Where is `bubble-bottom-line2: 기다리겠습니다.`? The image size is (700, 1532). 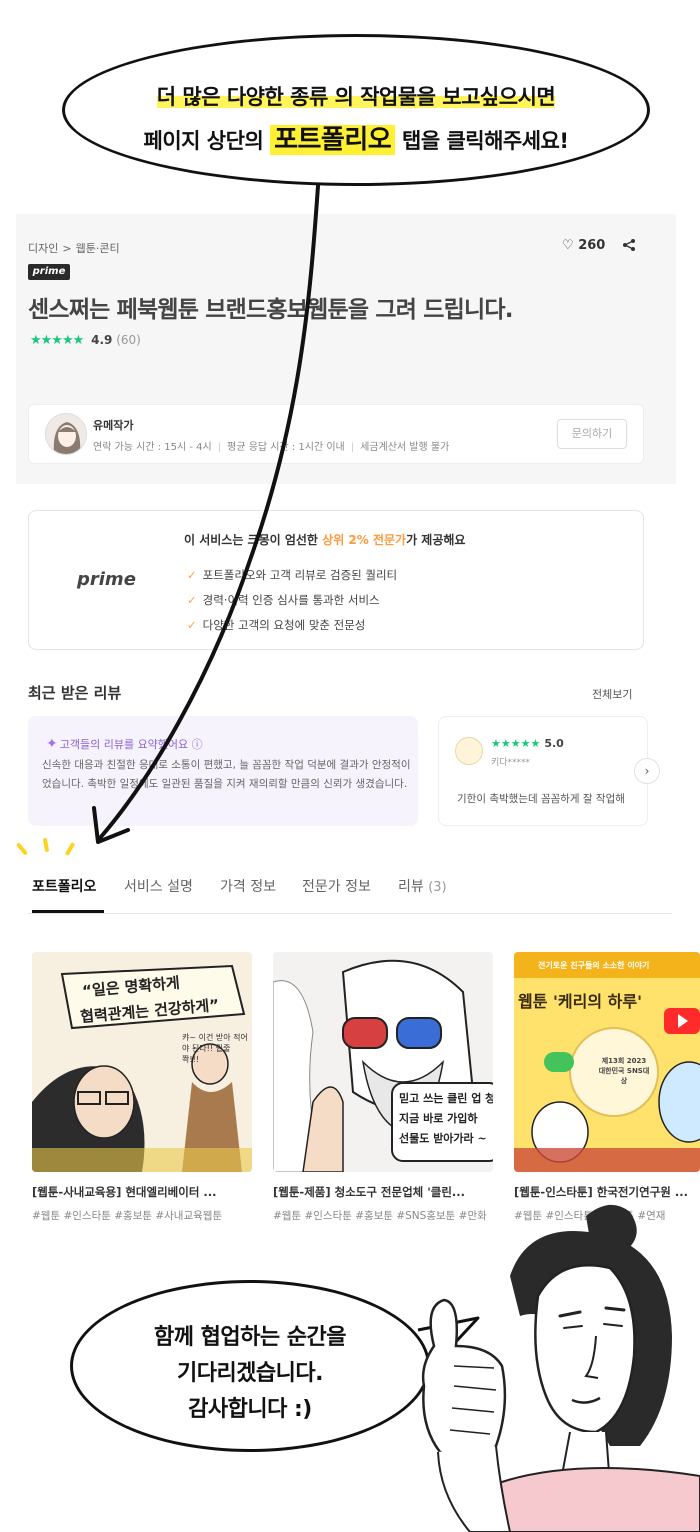 bubble-bottom-line2: 기다리겠습니다. is located at coordinates (250, 1373).